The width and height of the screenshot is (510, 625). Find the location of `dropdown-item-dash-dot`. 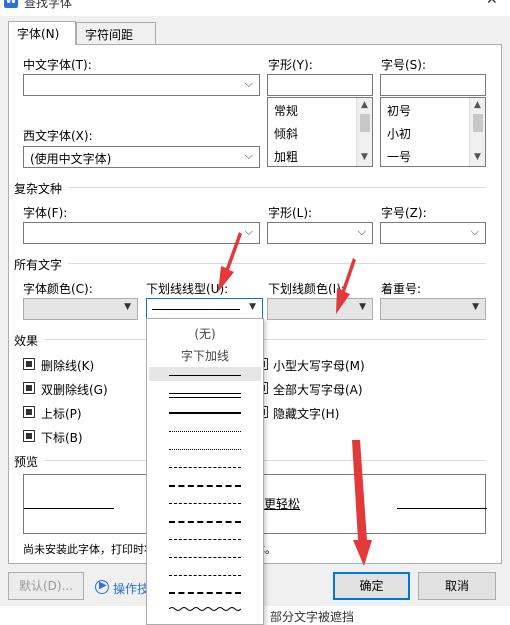

dropdown-item-dash-dot is located at coordinates (205, 539).